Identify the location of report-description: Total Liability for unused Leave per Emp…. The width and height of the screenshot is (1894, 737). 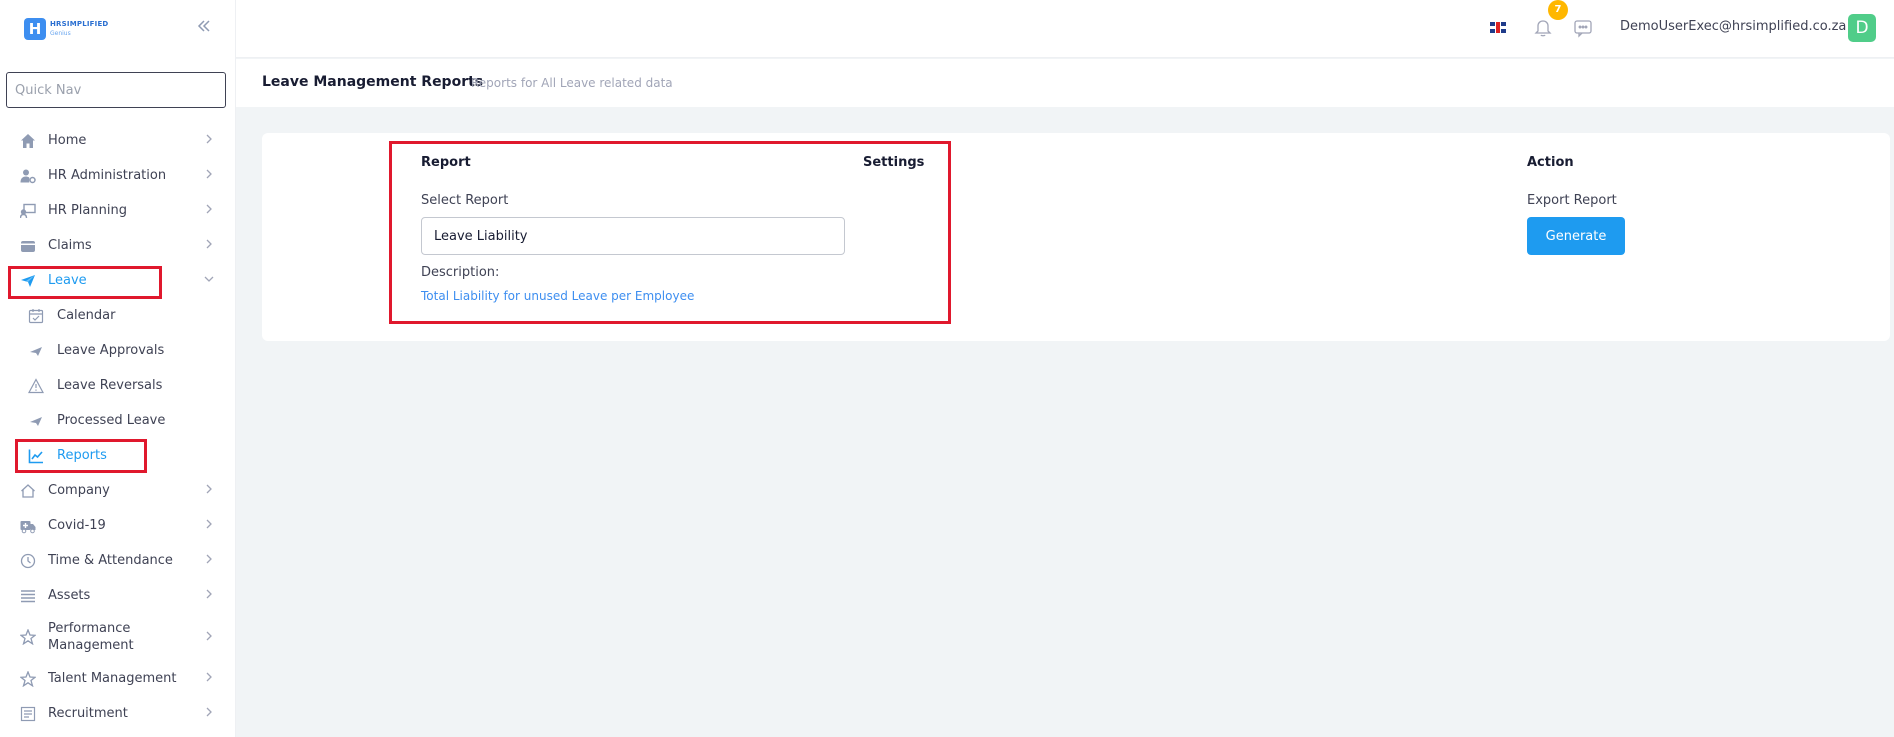
(558, 296).